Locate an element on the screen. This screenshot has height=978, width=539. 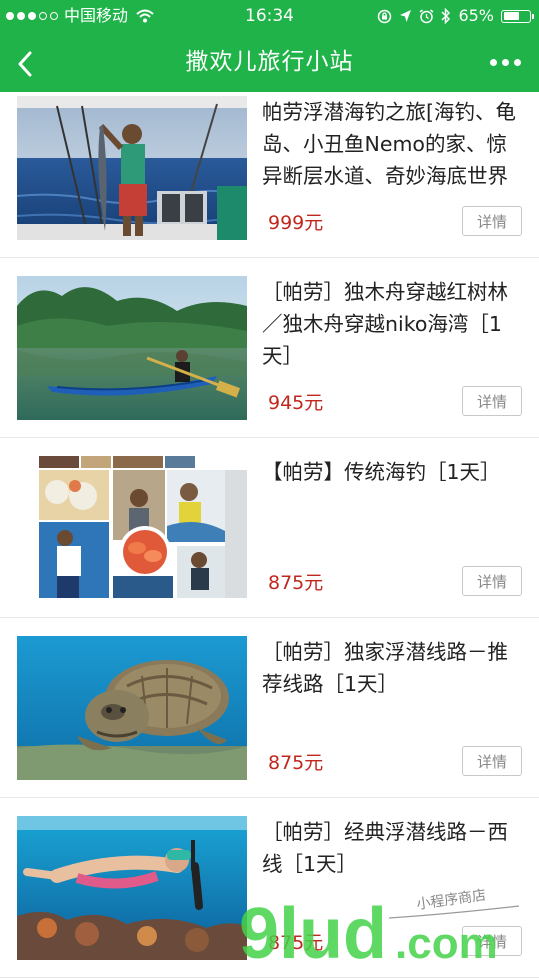
kayak-photo is located at coordinates (132, 348).